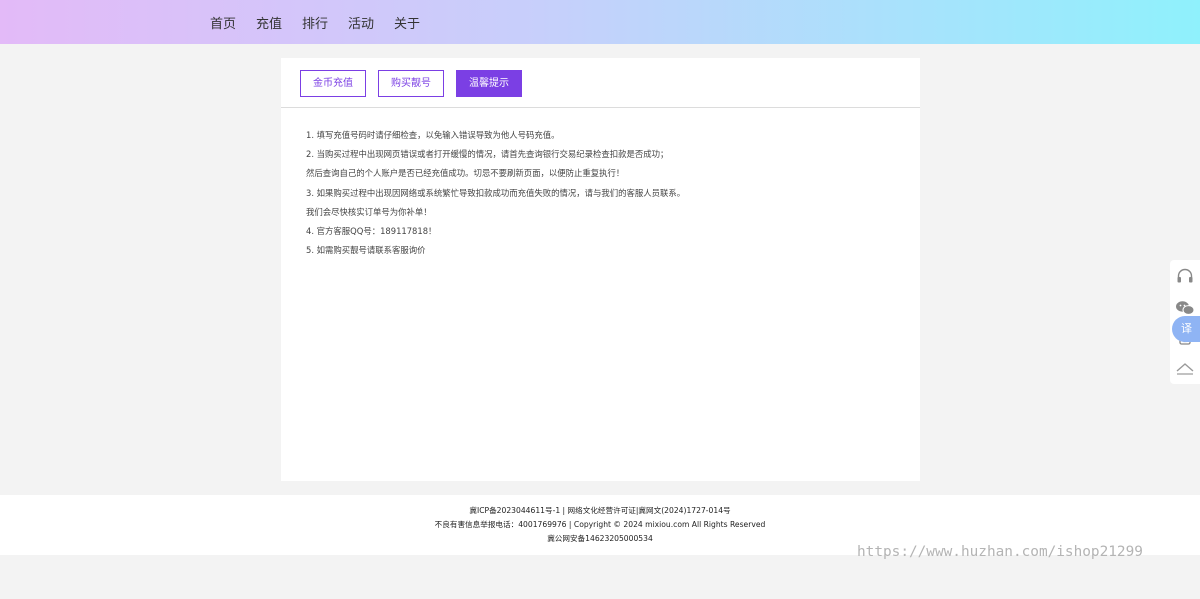  Describe the element at coordinates (371, 230) in the screenshot. I see `tip-line: 4. 官方客服QQ号：189117818！` at that location.